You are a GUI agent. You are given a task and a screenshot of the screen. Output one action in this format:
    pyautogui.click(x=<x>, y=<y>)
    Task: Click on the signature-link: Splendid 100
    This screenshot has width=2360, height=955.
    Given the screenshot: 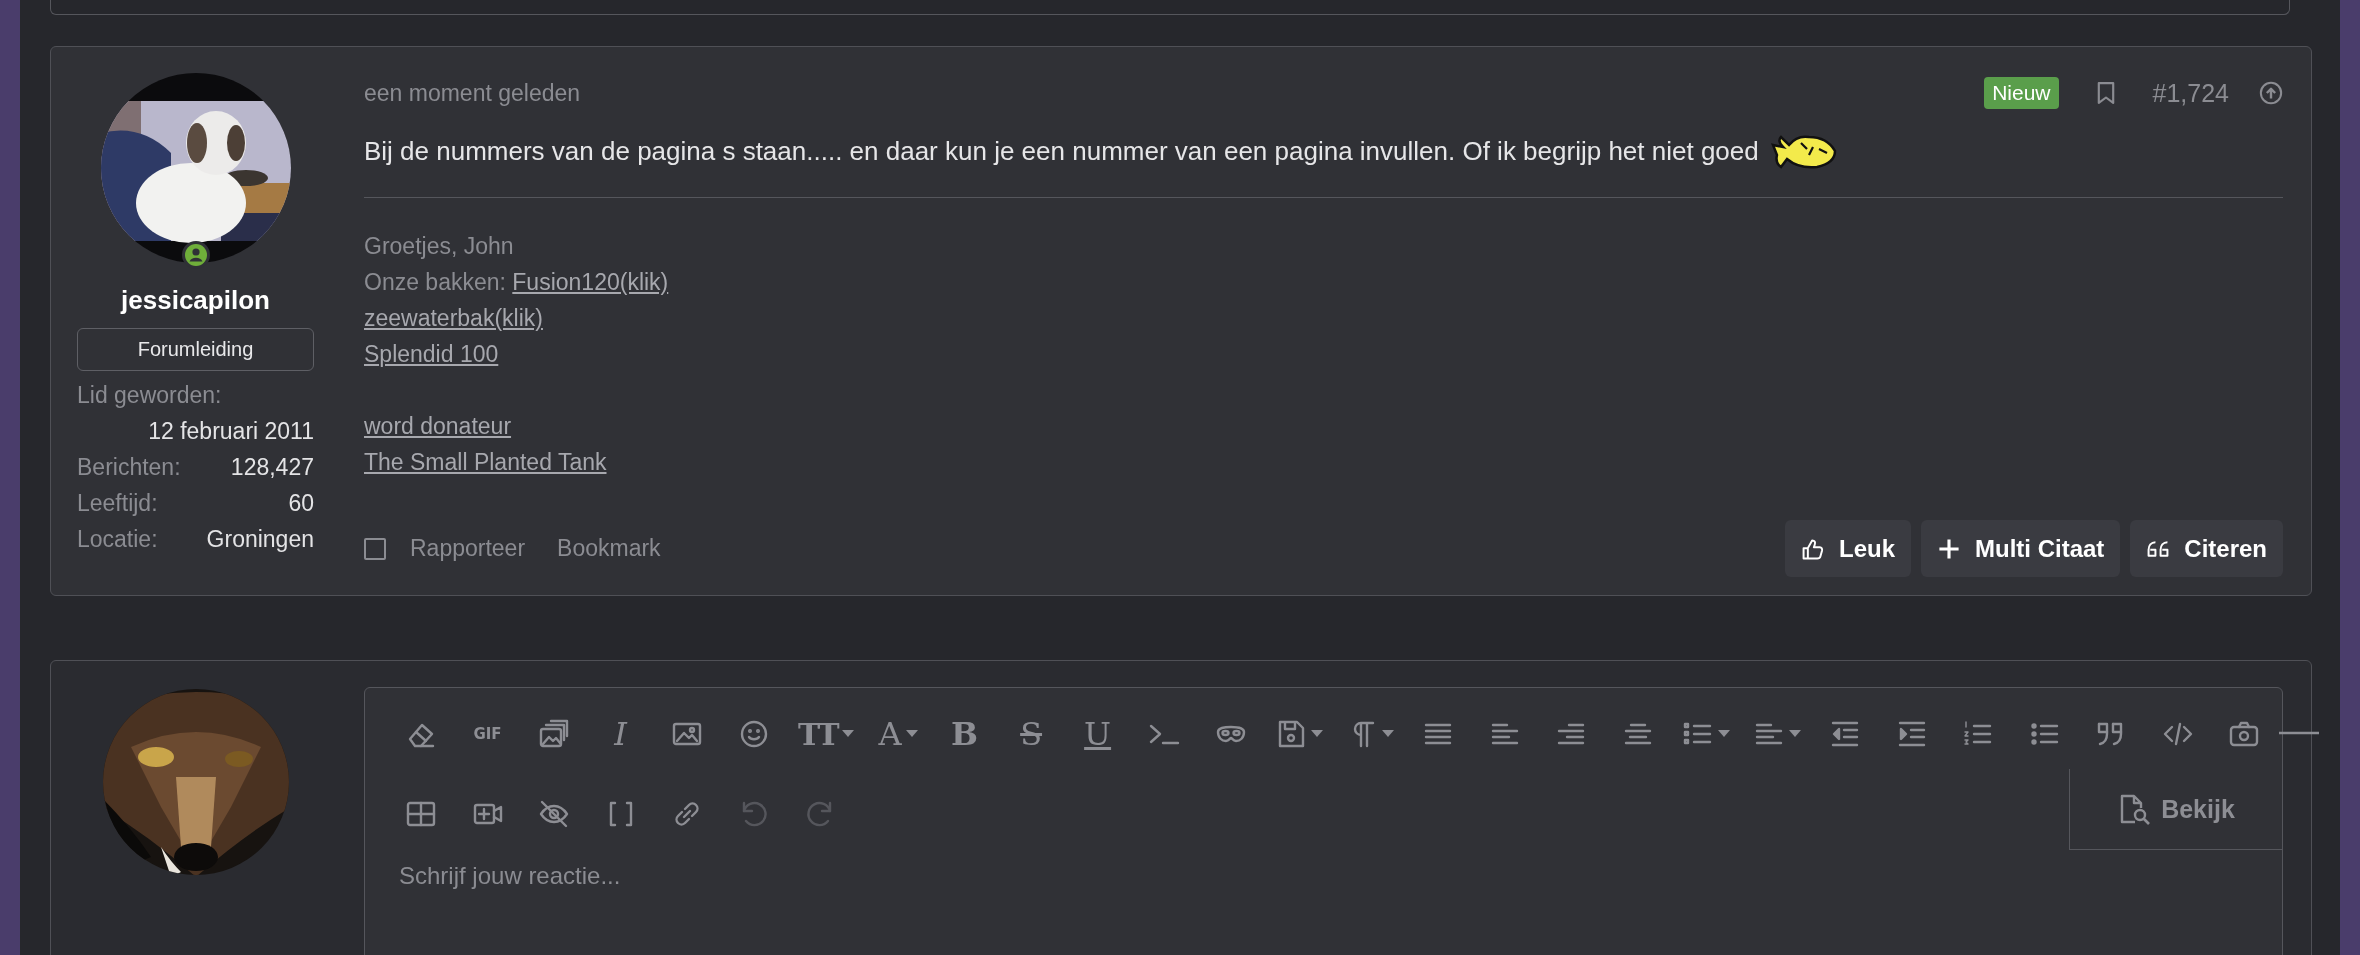 What is the action you would take?
    pyautogui.click(x=431, y=354)
    